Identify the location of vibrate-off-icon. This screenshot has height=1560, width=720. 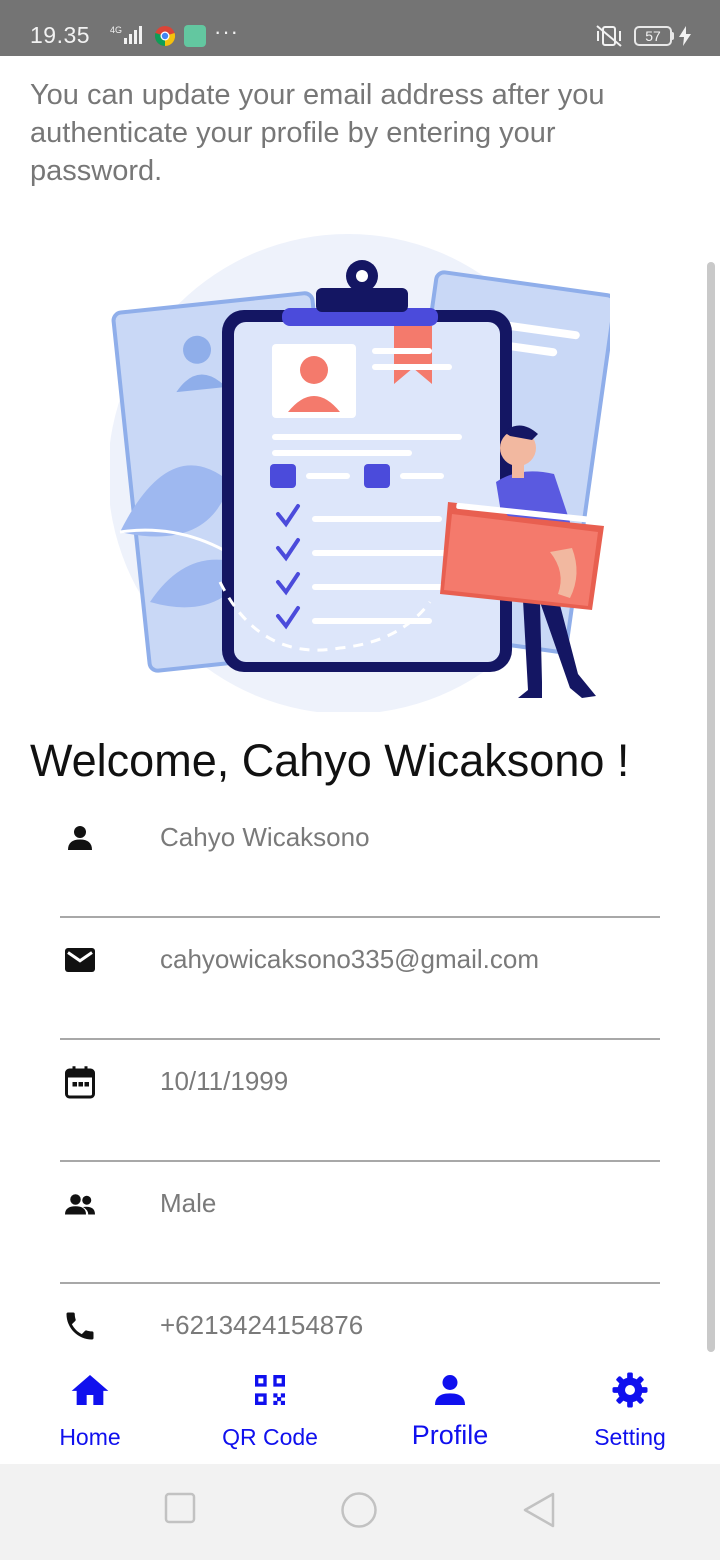
(609, 38).